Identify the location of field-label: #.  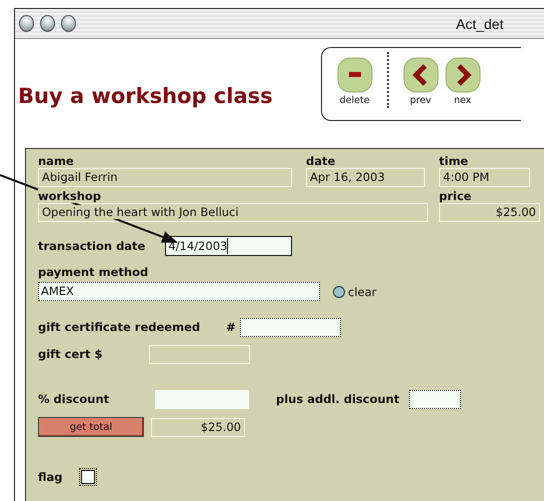
(231, 327).